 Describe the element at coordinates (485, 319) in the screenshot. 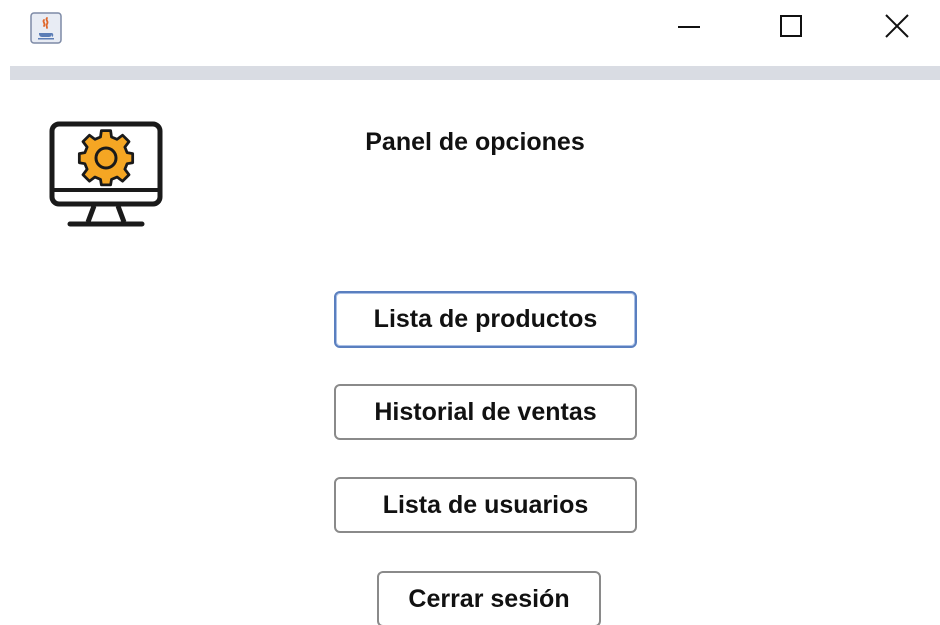

I see `product-list-button: Lista de productos` at that location.